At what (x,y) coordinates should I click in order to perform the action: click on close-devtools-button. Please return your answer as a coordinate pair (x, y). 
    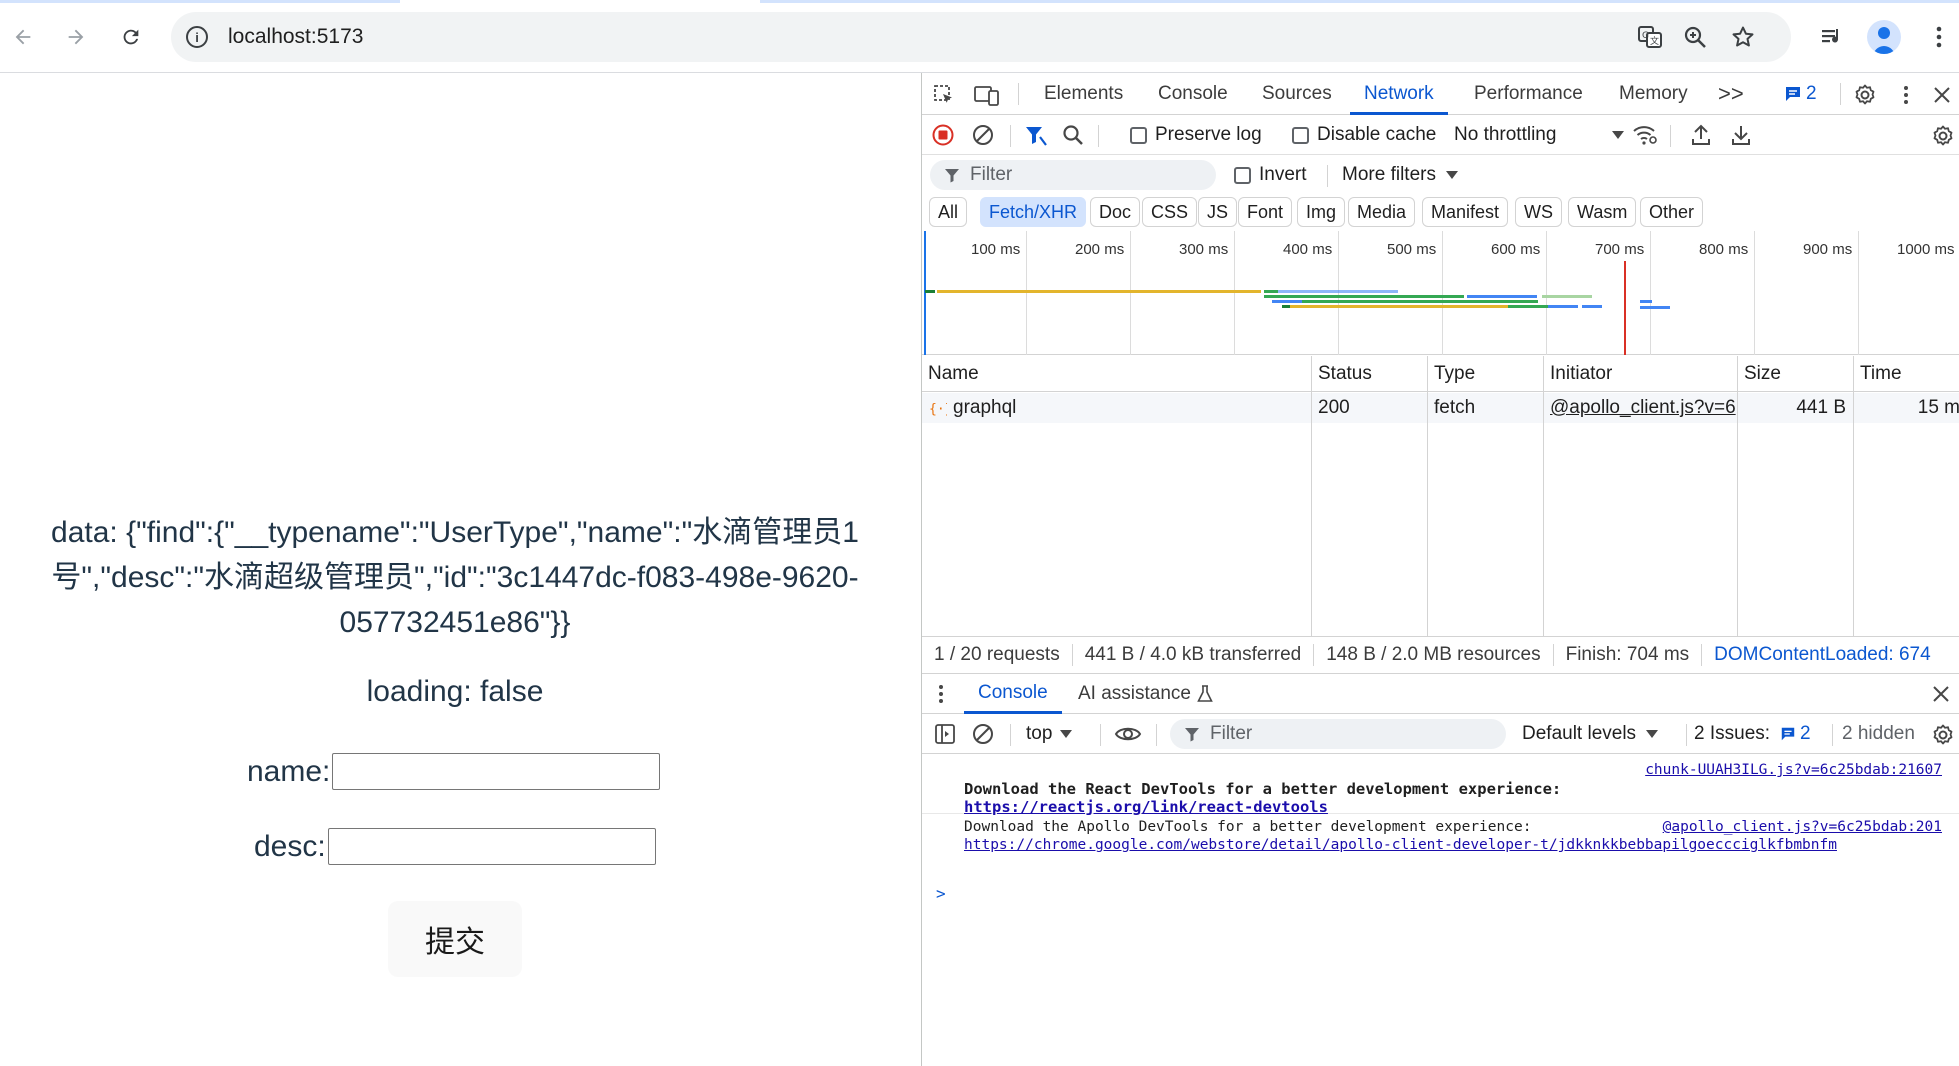
    Looking at the image, I should click on (1942, 95).